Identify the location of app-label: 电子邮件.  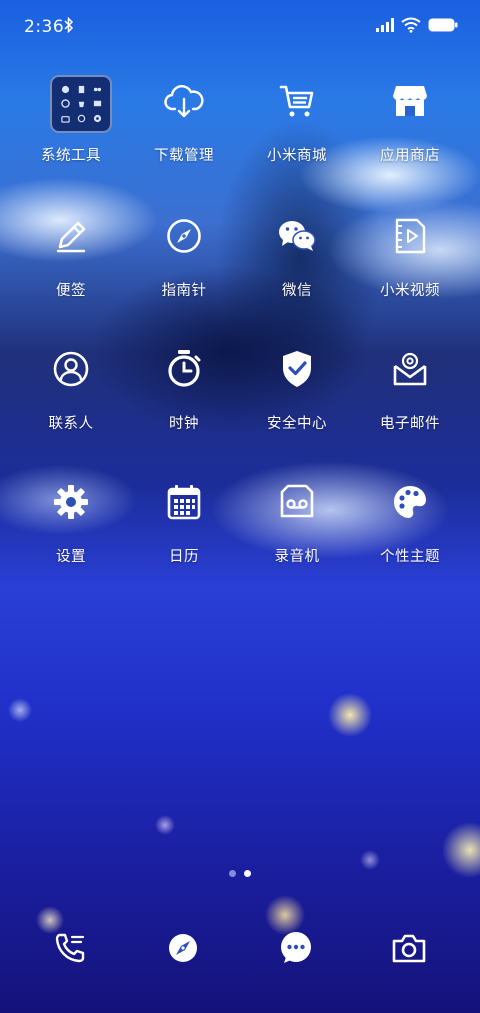
(410, 424).